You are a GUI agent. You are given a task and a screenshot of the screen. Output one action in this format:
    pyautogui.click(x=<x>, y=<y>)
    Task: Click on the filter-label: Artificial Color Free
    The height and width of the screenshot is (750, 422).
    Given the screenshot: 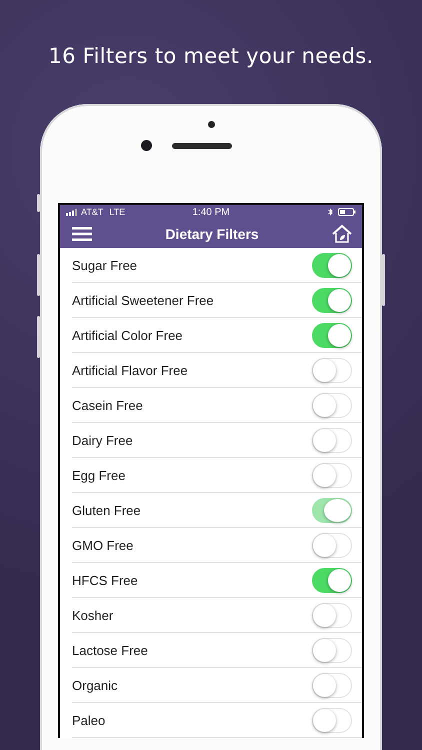 What is the action you would take?
    pyautogui.click(x=128, y=335)
    